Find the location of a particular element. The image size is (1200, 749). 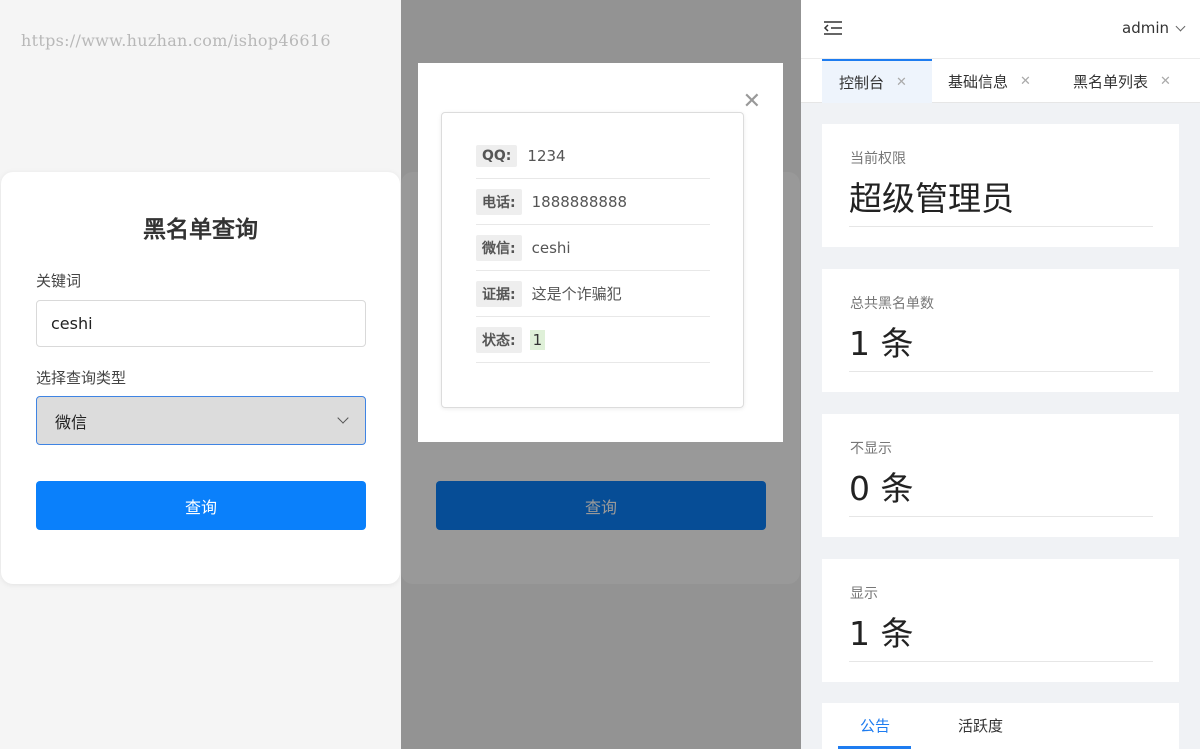

result-row-qq: QQ: 1234 is located at coordinates (593, 156).